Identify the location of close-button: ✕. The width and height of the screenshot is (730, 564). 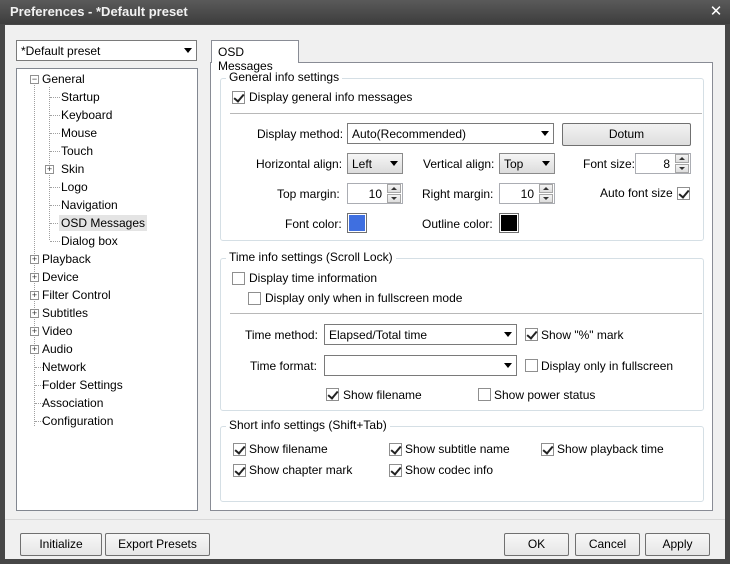
(716, 12).